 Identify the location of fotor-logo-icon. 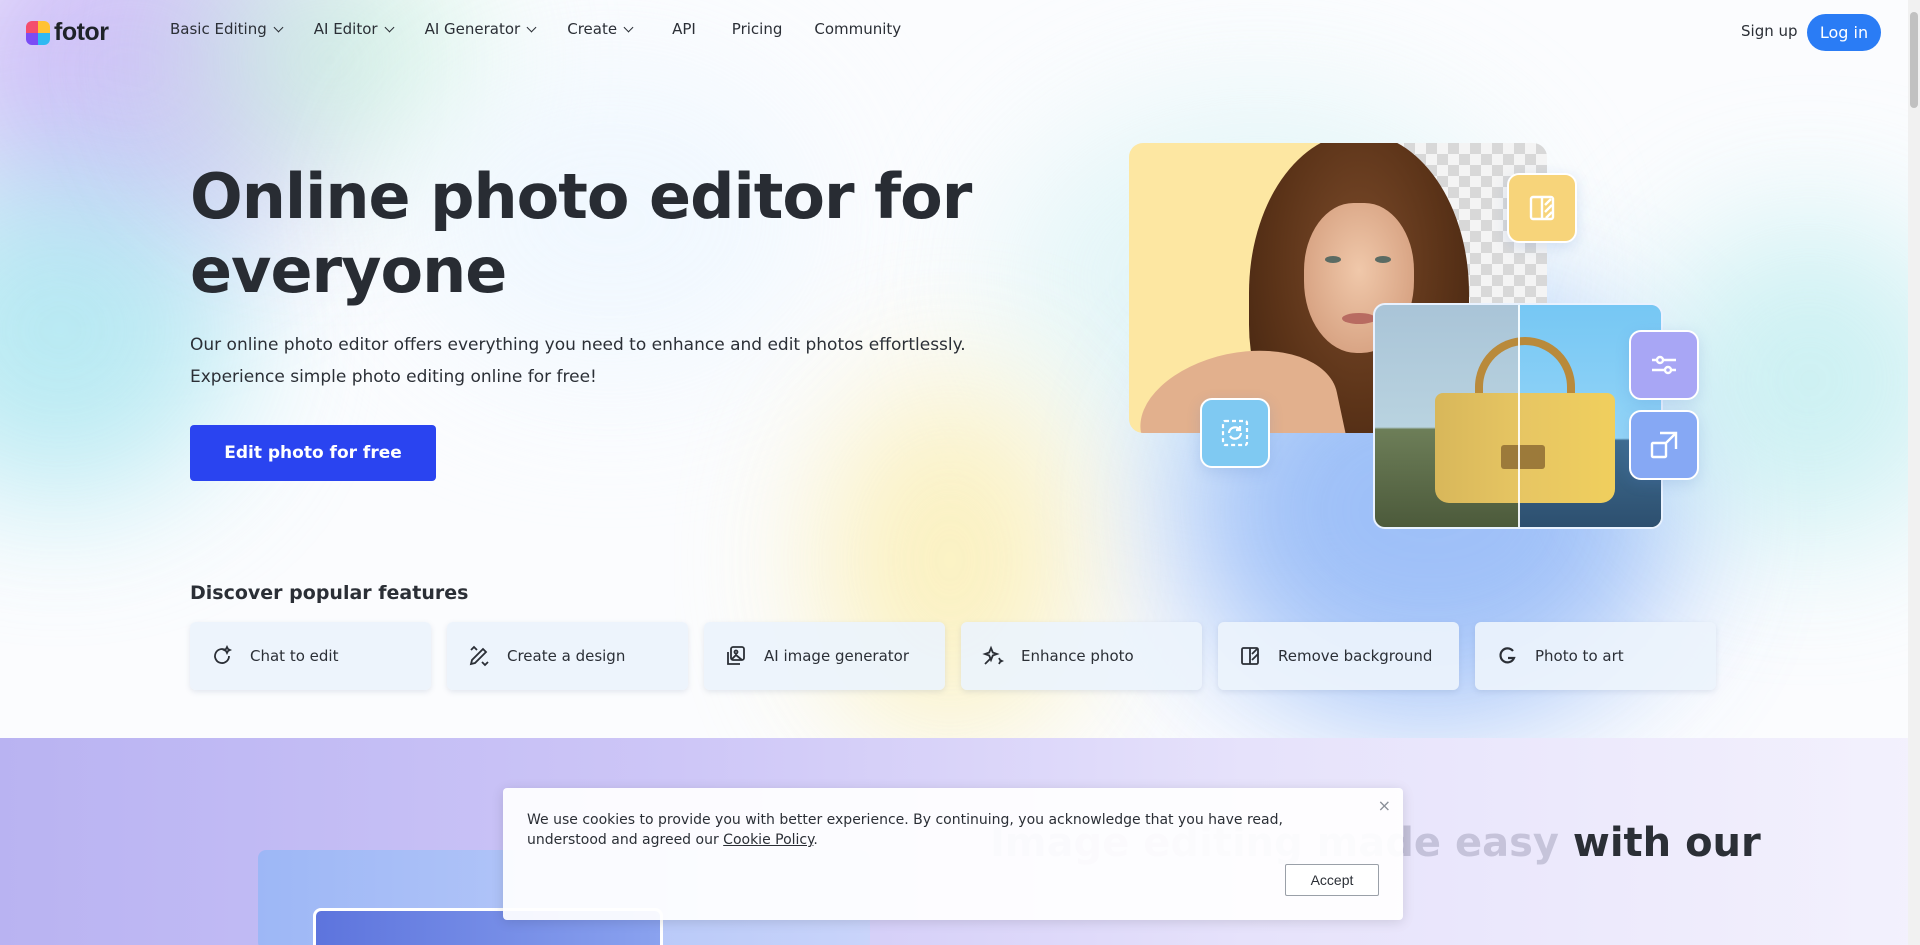
(38, 32).